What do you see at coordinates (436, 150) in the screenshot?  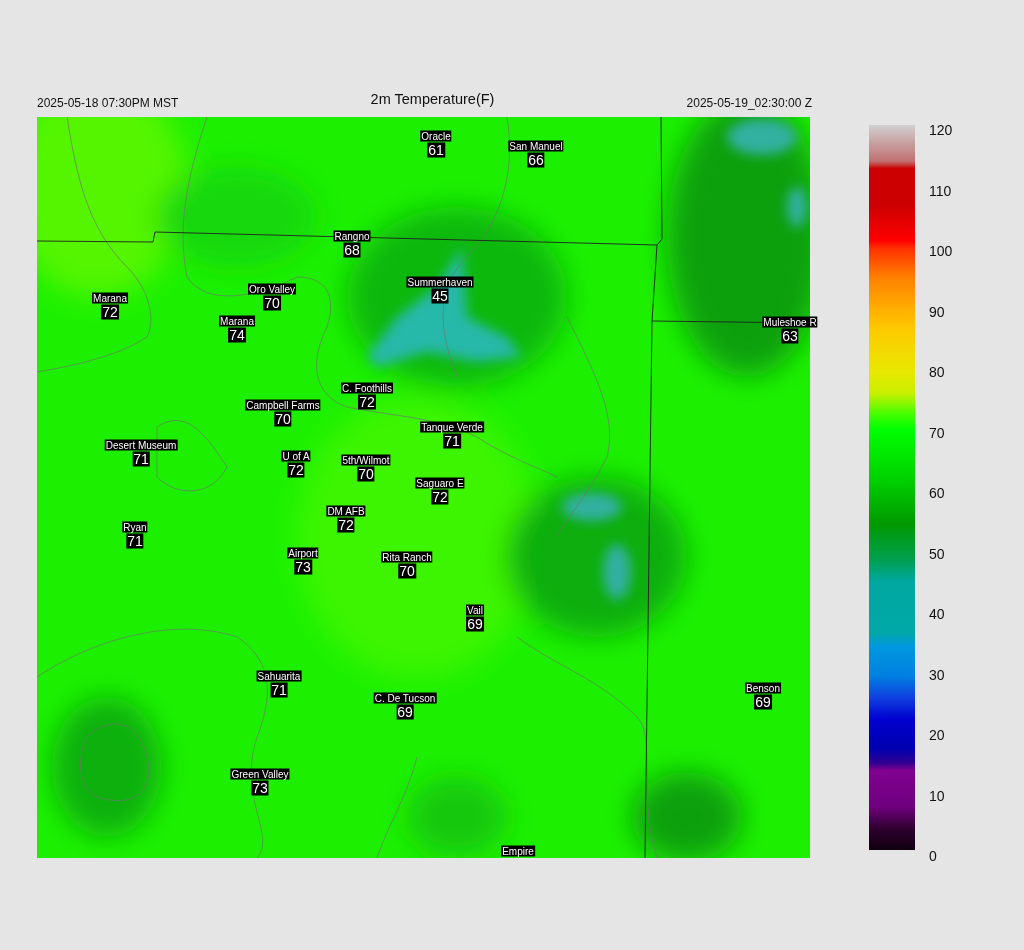 I see `temperature-value: 61` at bounding box center [436, 150].